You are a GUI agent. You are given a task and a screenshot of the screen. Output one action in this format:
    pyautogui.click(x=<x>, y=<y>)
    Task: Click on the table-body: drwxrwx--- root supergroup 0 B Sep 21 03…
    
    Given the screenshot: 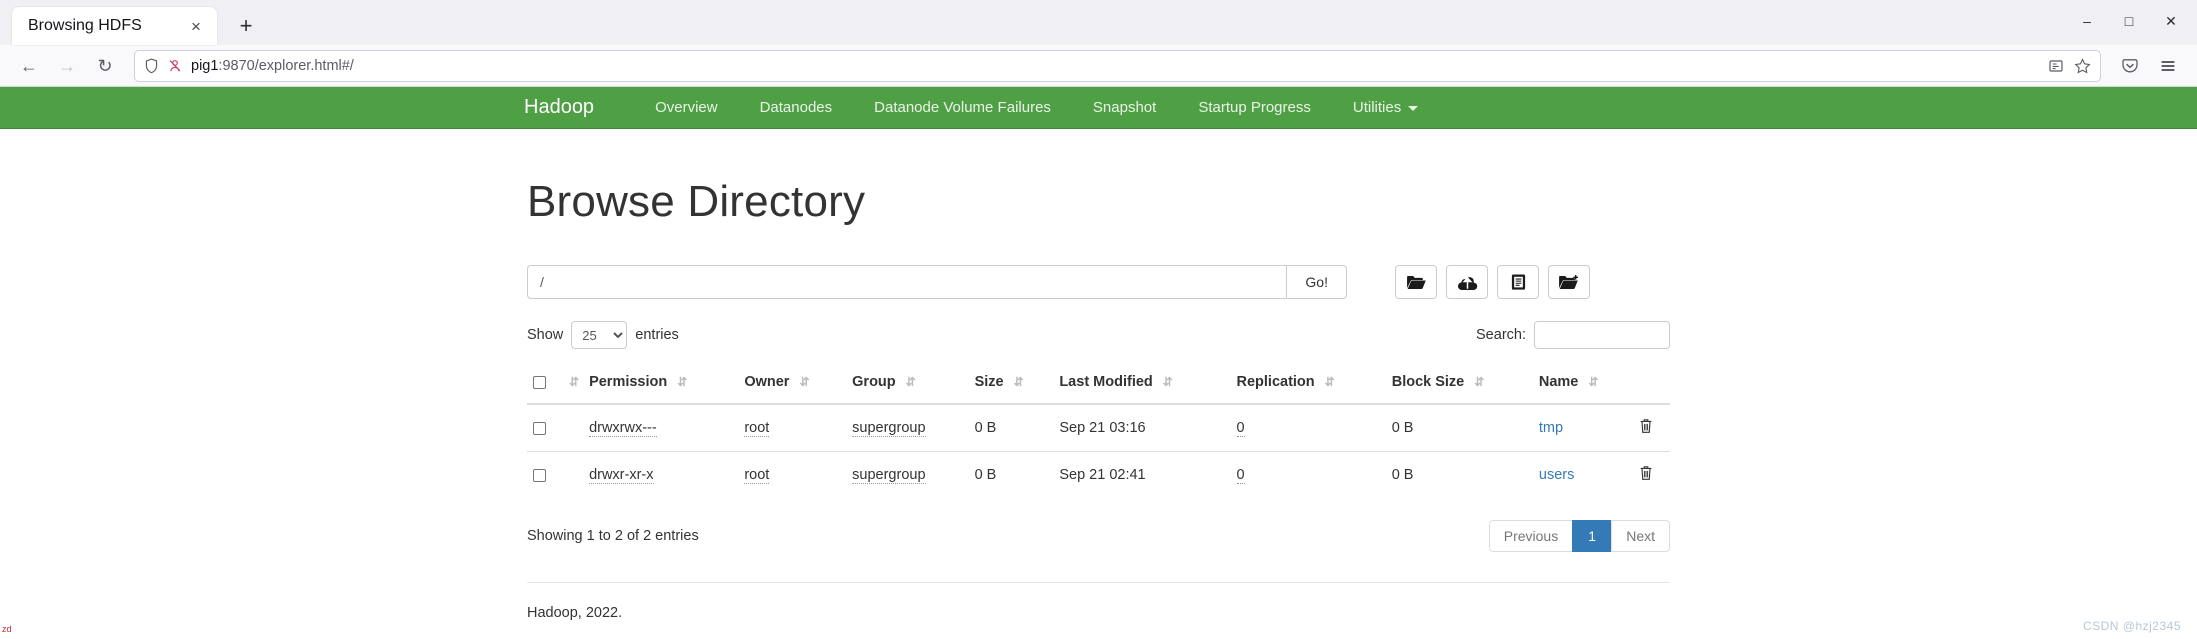 What is the action you would take?
    pyautogui.click(x=1098, y=451)
    